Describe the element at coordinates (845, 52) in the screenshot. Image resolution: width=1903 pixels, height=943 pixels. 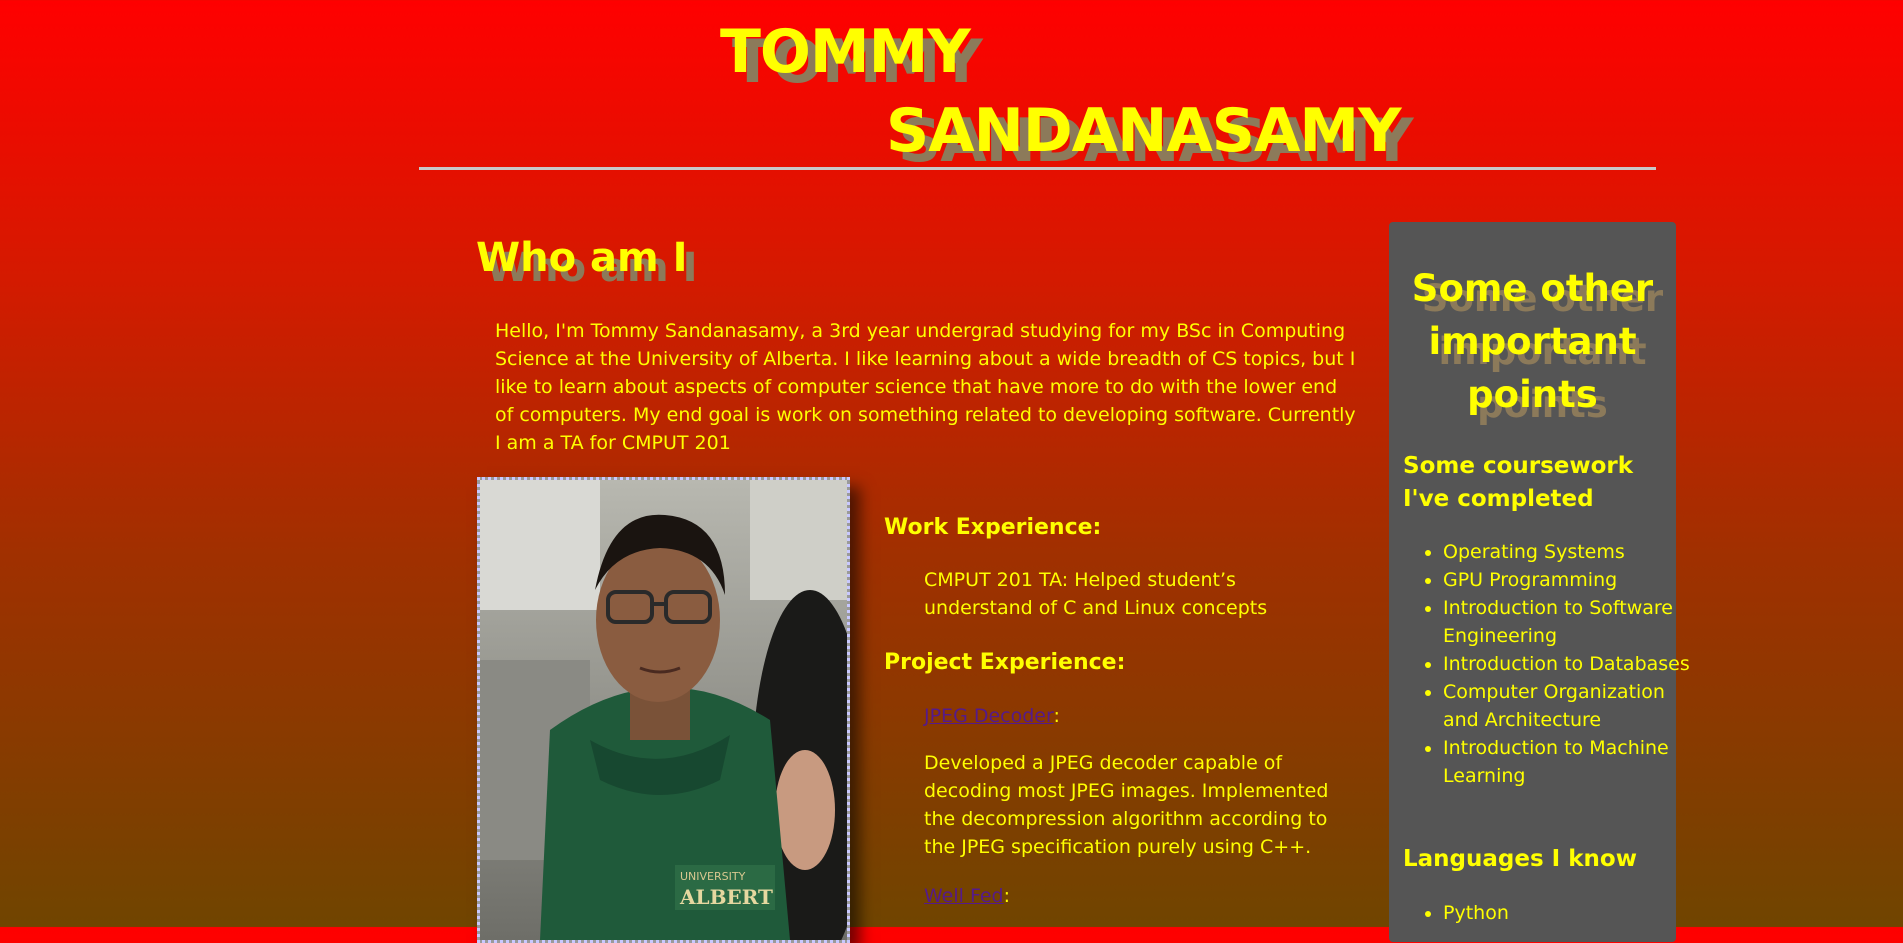
I see `header-first-name: TOMMY` at that location.